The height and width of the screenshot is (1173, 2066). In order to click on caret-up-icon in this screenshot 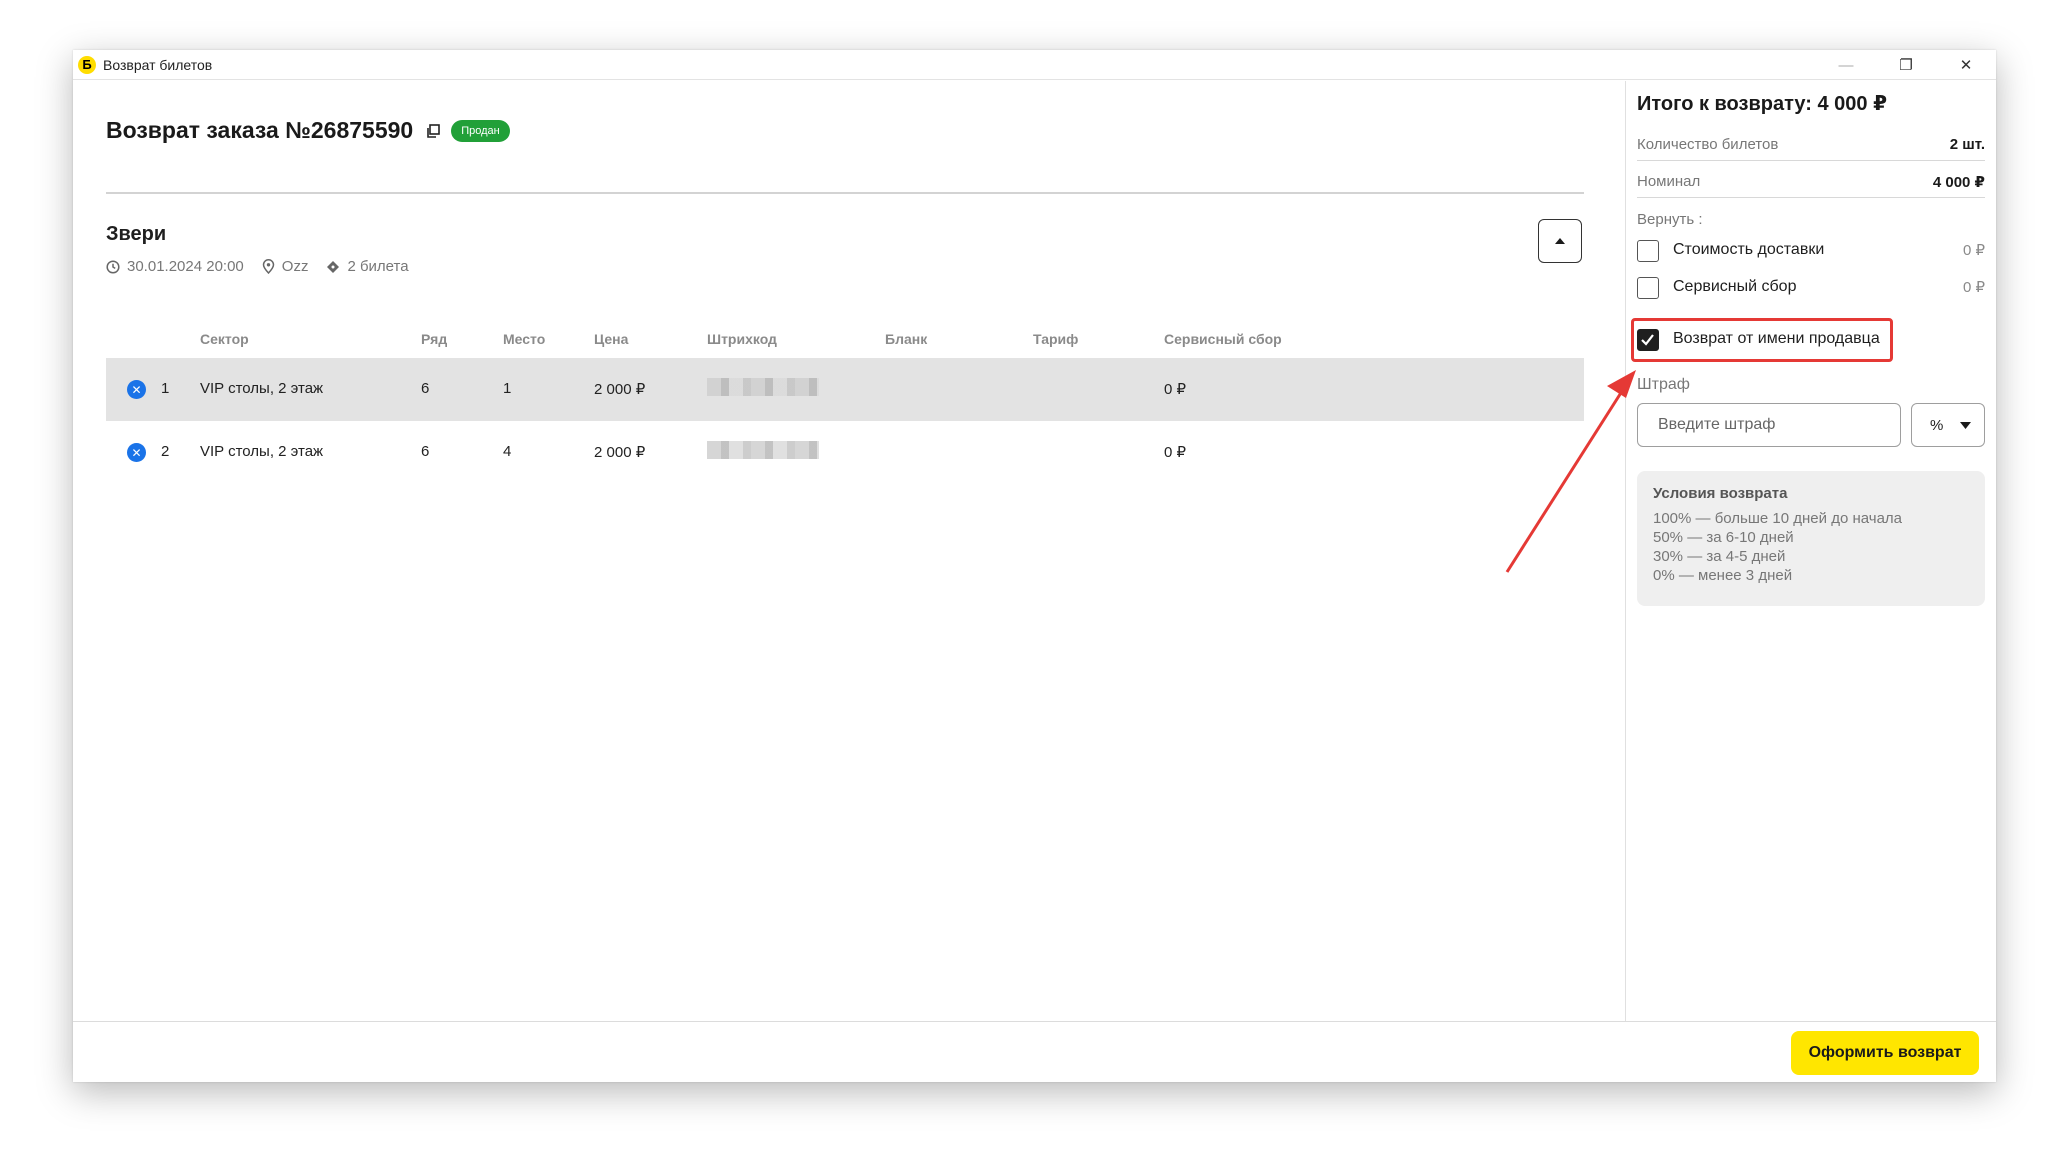, I will do `click(1560, 241)`.